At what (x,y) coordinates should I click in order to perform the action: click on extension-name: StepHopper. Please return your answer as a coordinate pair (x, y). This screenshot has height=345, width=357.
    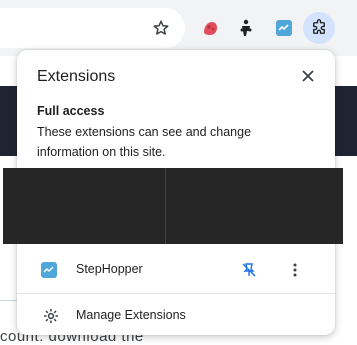
    Looking at the image, I should click on (109, 269).